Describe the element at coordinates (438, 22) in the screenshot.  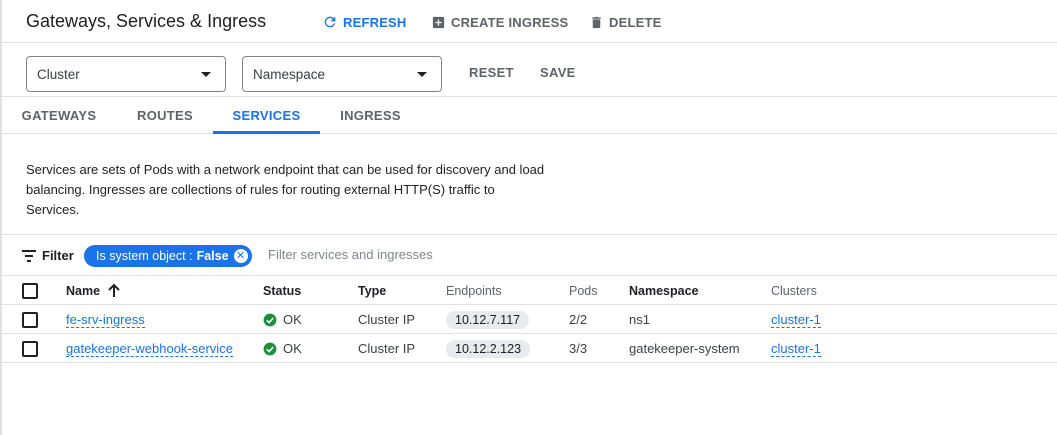
I see `add-box-icon` at that location.